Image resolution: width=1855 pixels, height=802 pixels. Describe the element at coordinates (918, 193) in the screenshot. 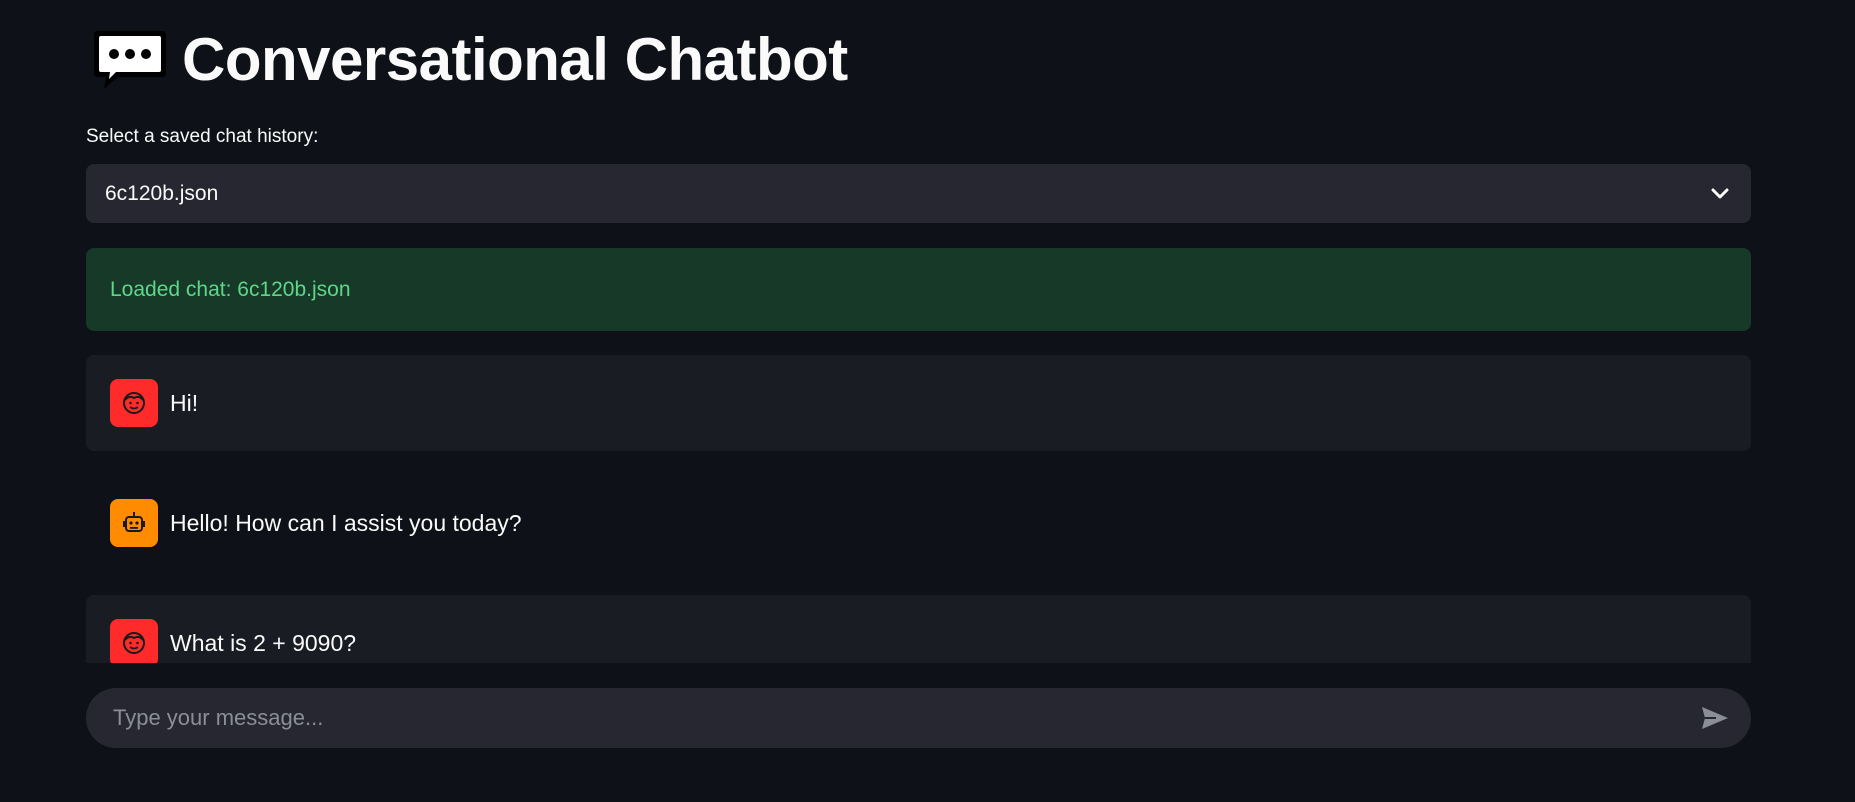

I see `history-select: 6c120b.json` at that location.